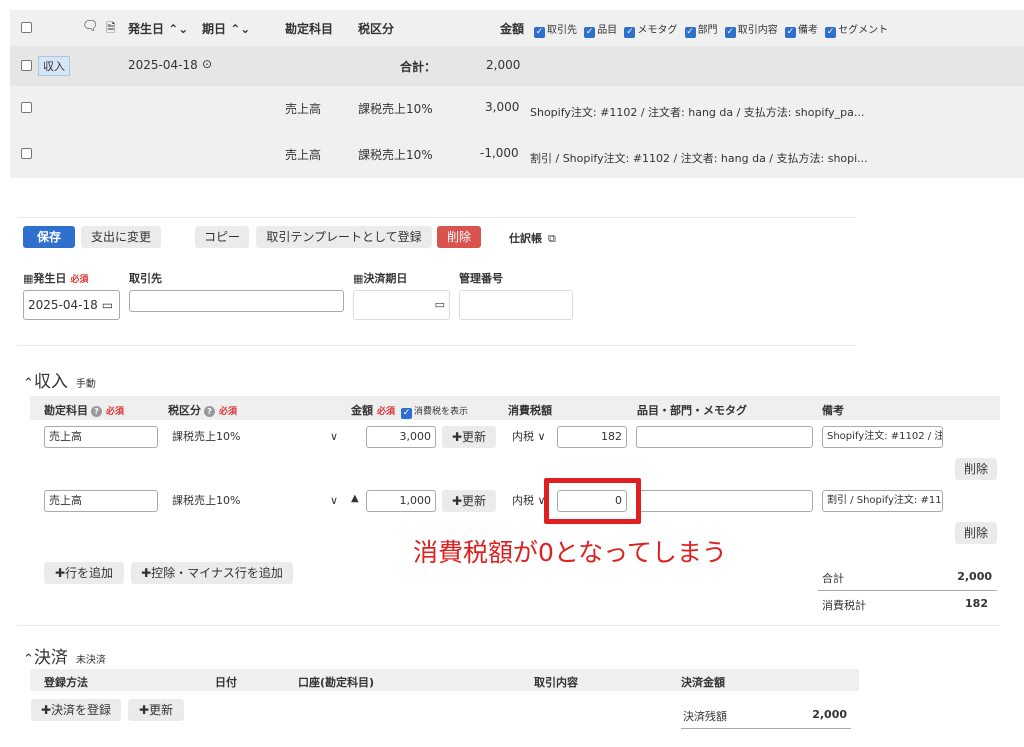 The width and height of the screenshot is (1024, 747). I want to click on register-template-button: 取引テンプレートとして登録, so click(344, 237).